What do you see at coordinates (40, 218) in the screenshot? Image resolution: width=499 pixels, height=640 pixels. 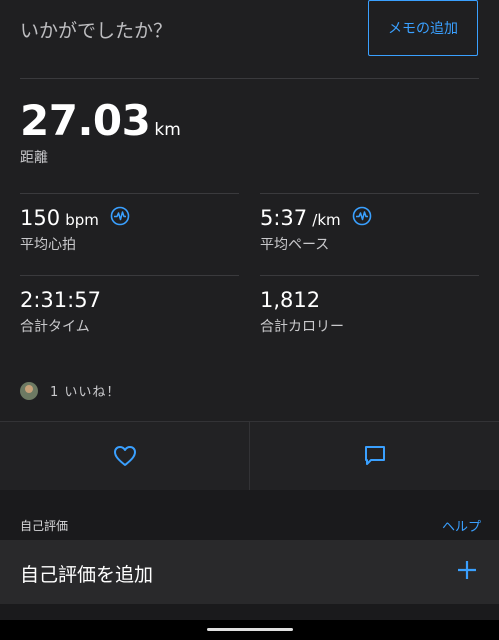 I see `heart-rate-value: 150` at bounding box center [40, 218].